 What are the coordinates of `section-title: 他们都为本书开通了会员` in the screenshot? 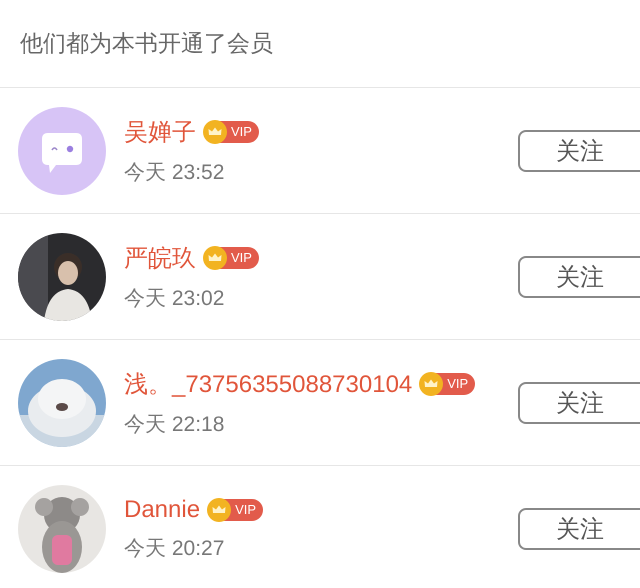 It's located at (320, 44).